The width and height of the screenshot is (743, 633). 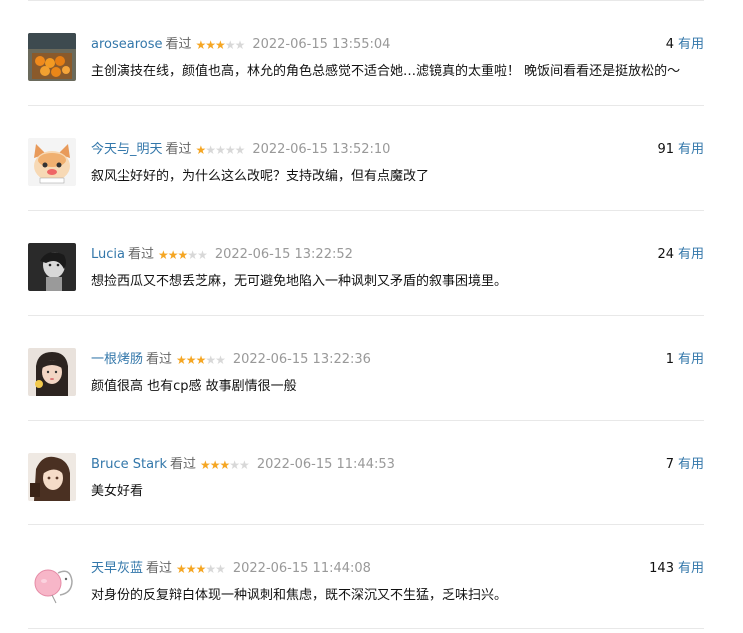 I want to click on votes: 24 有用, so click(x=680, y=255).